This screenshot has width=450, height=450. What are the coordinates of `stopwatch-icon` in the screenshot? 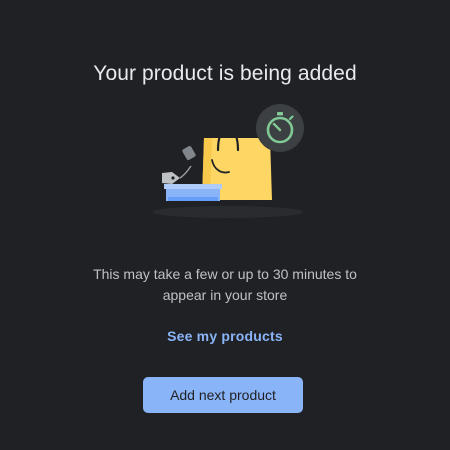 It's located at (280, 128).